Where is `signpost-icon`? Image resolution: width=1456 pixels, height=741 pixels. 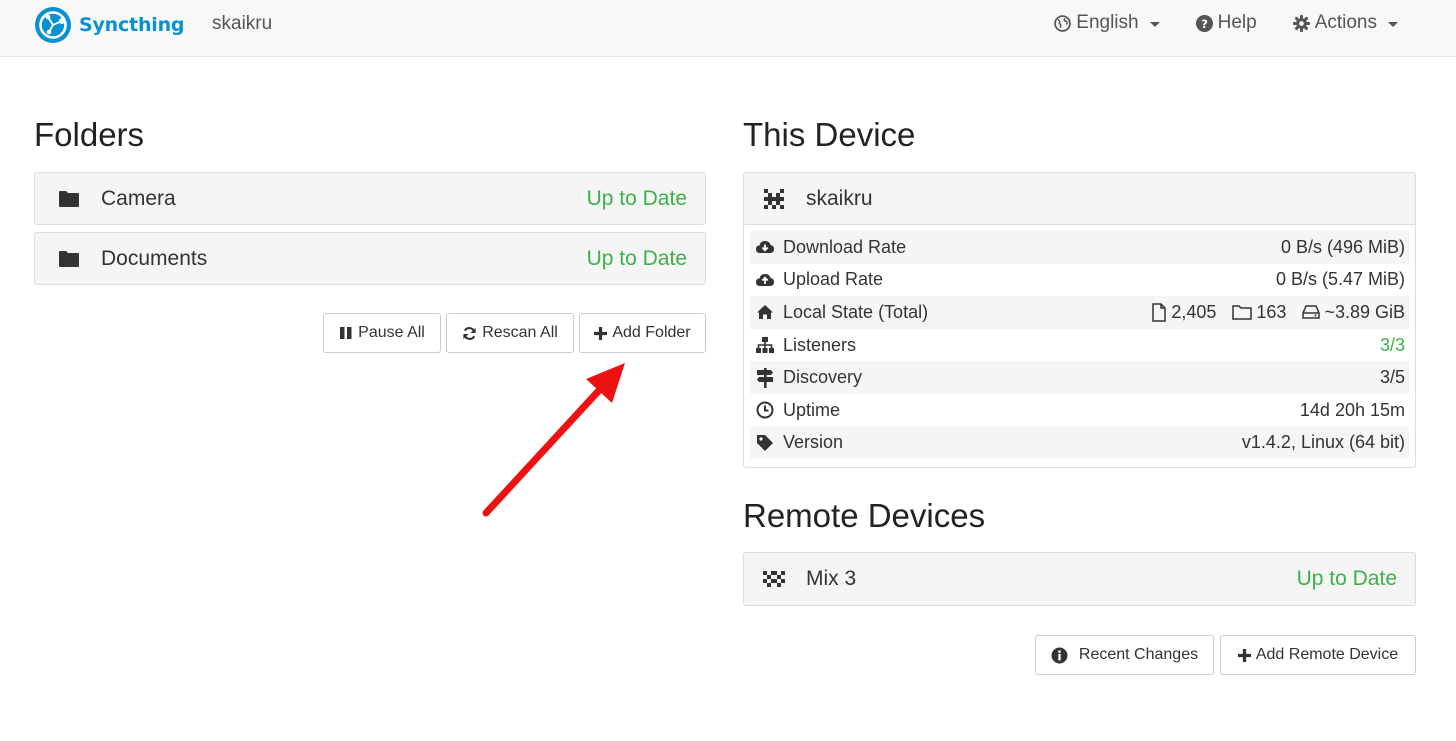 signpost-icon is located at coordinates (765, 377).